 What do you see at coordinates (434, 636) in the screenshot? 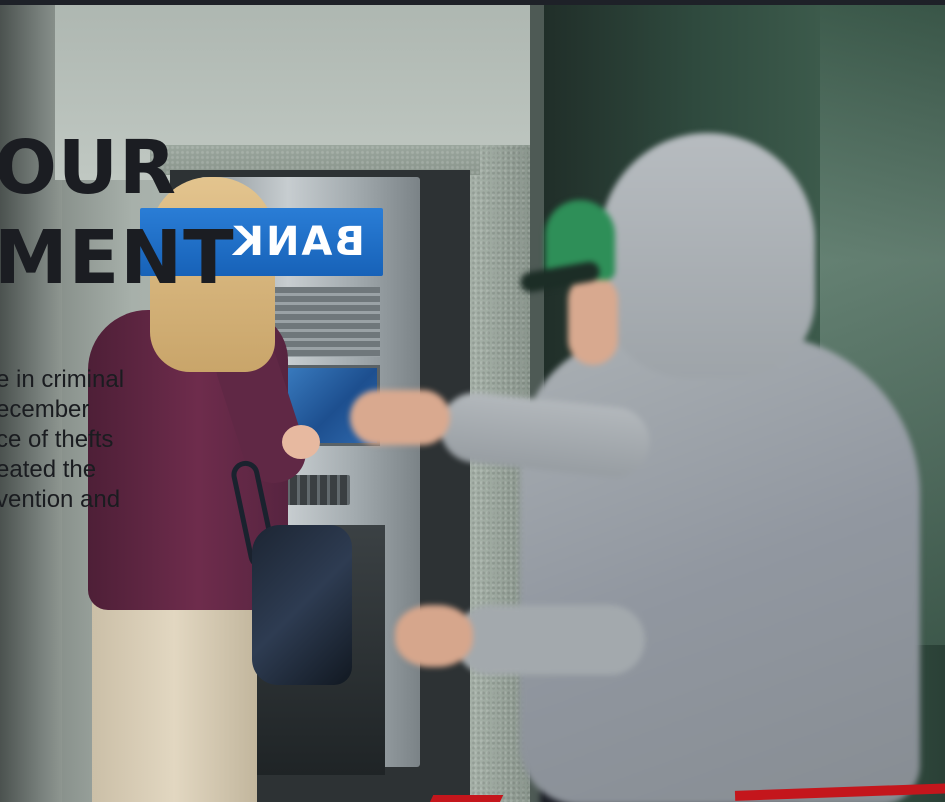
I see `thief-hand-lower` at bounding box center [434, 636].